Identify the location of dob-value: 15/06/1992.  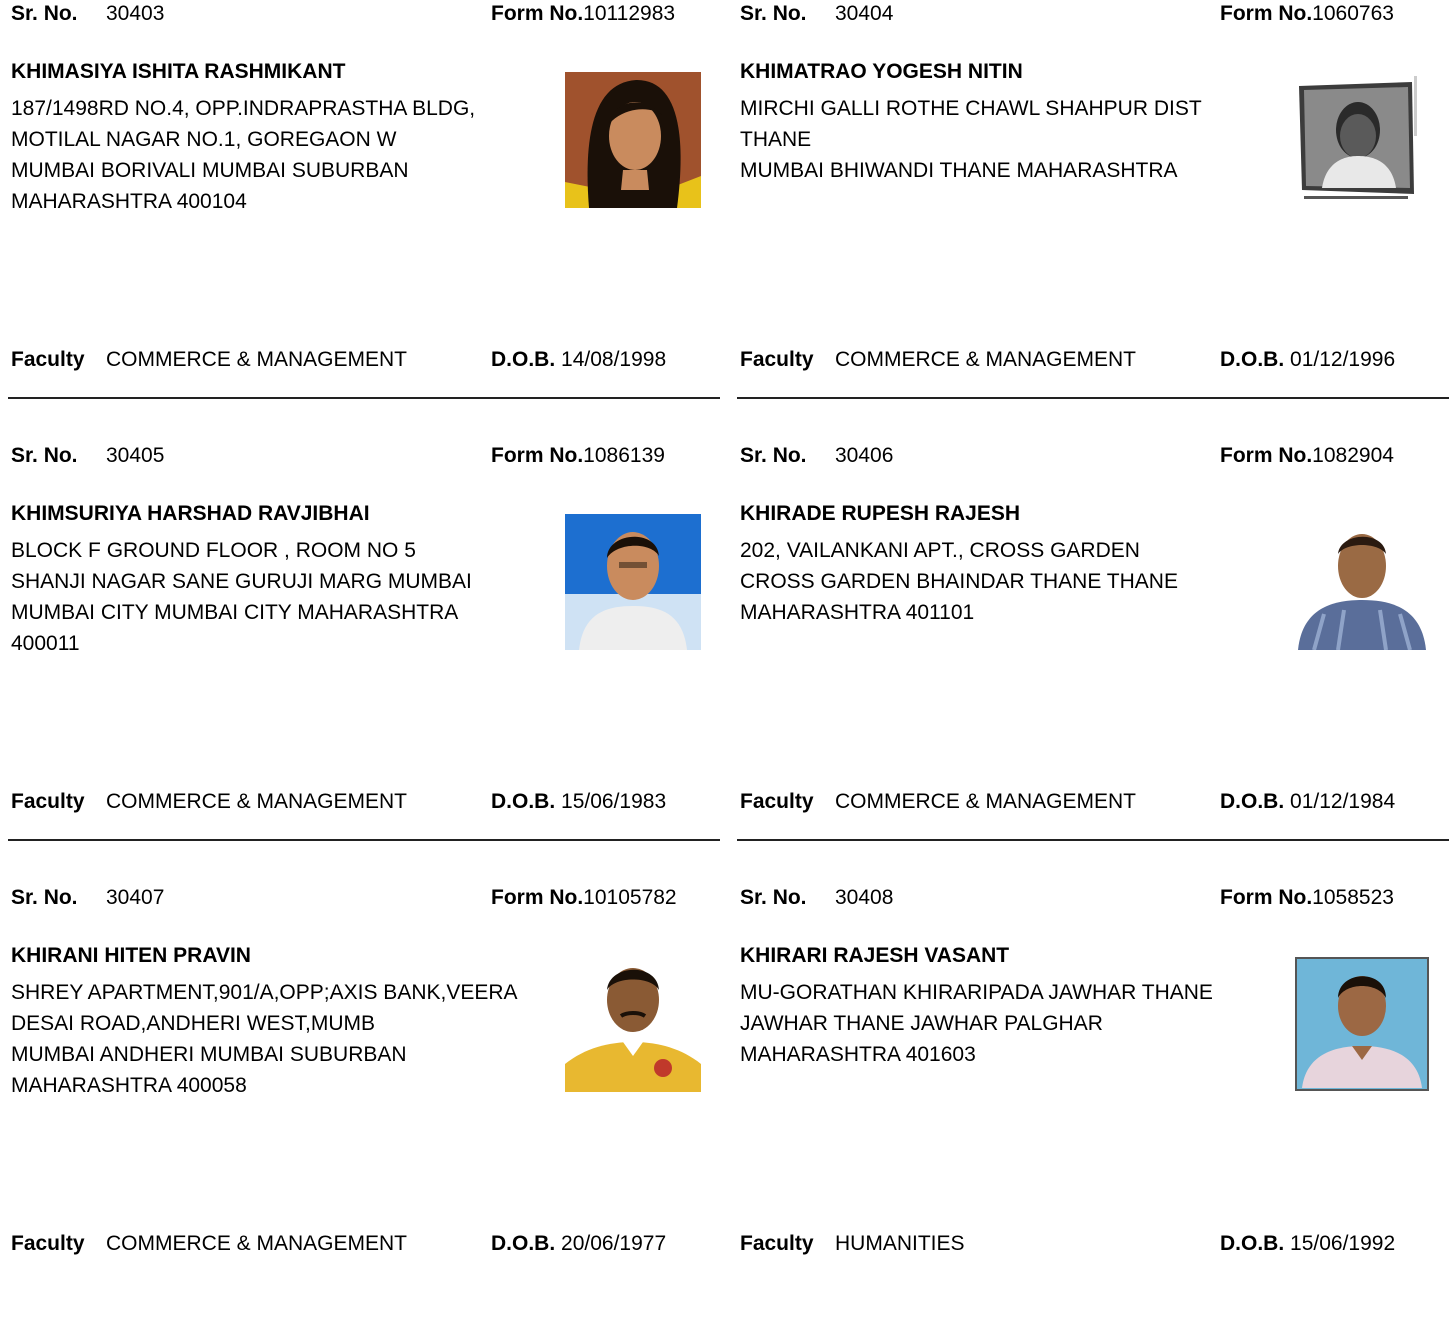
(1343, 1243).